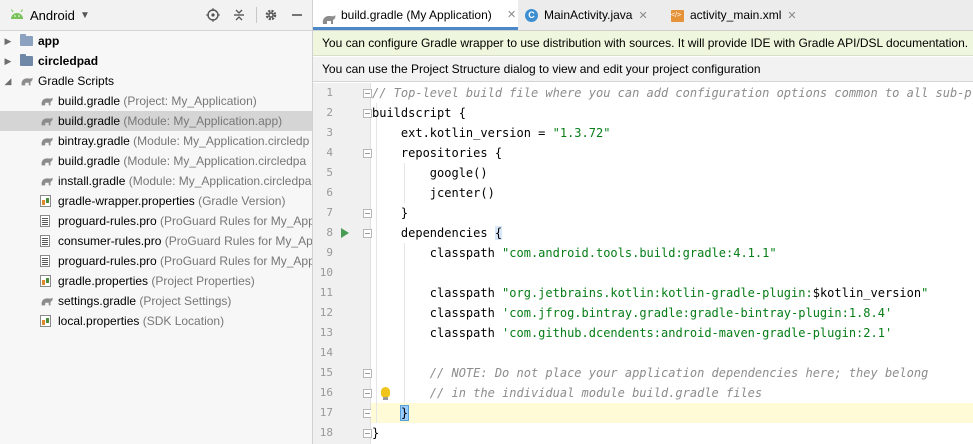 The height and width of the screenshot is (444, 973). What do you see at coordinates (141, 321) in the screenshot?
I see `tree-item-label: local.properties (SDK Location)` at bounding box center [141, 321].